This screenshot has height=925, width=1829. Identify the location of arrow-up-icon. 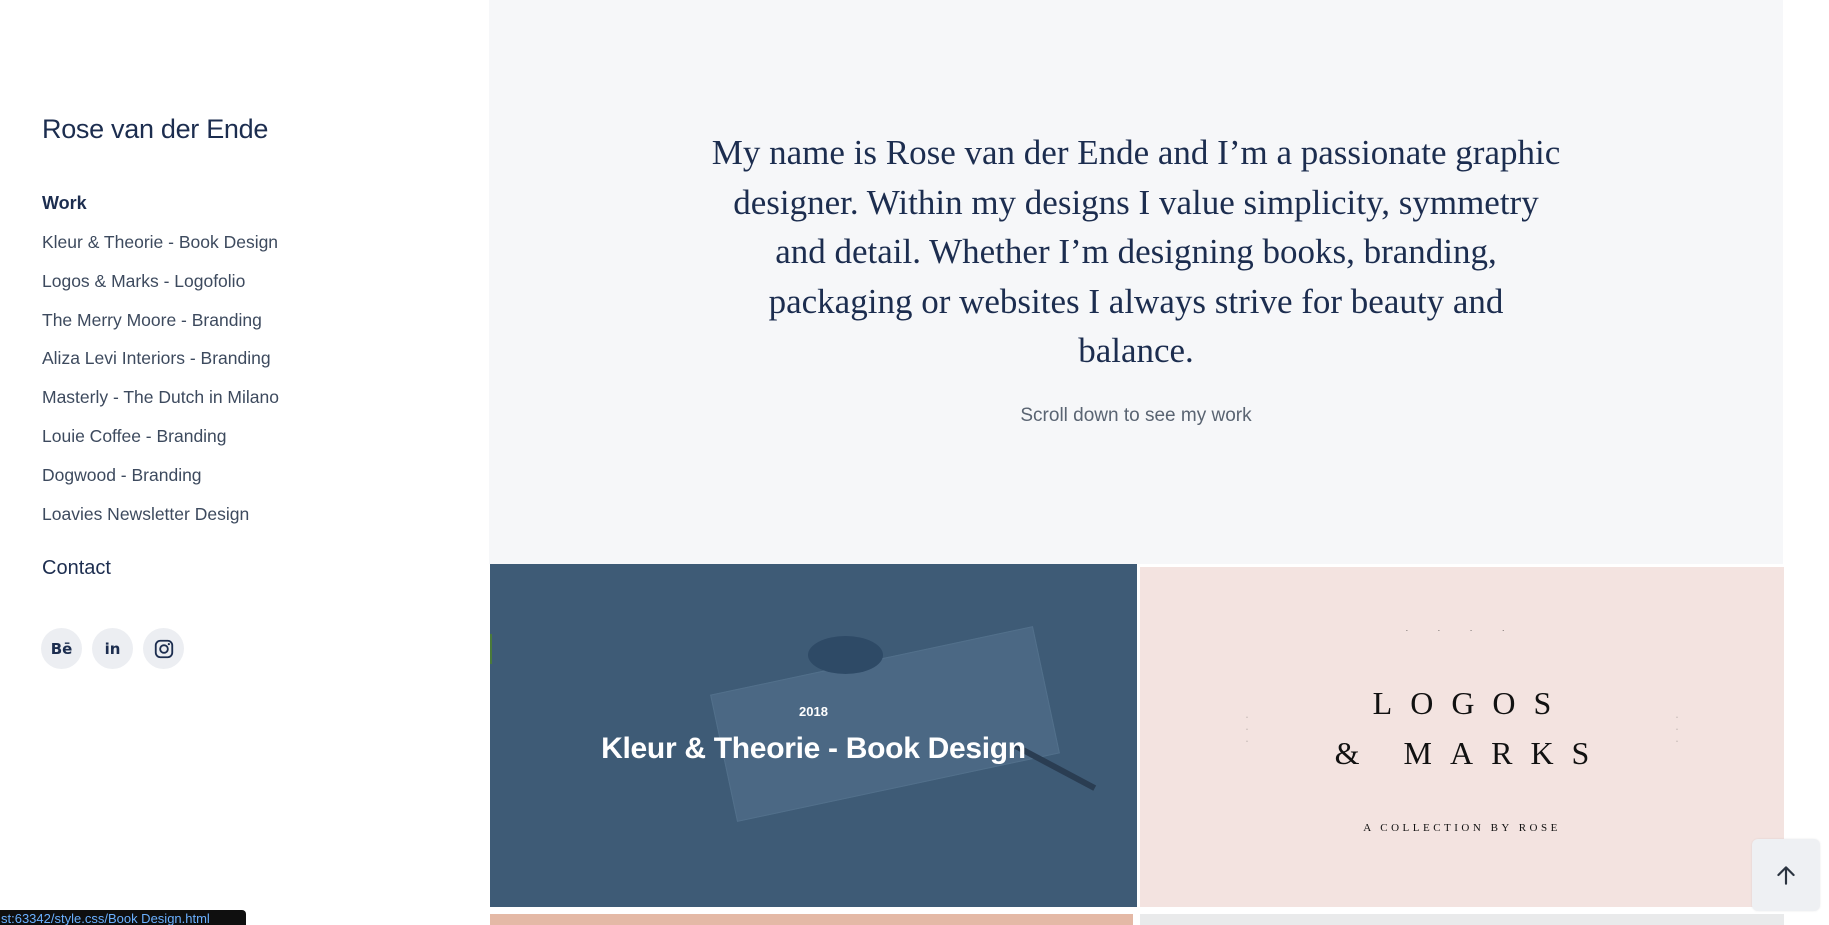
(1786, 875).